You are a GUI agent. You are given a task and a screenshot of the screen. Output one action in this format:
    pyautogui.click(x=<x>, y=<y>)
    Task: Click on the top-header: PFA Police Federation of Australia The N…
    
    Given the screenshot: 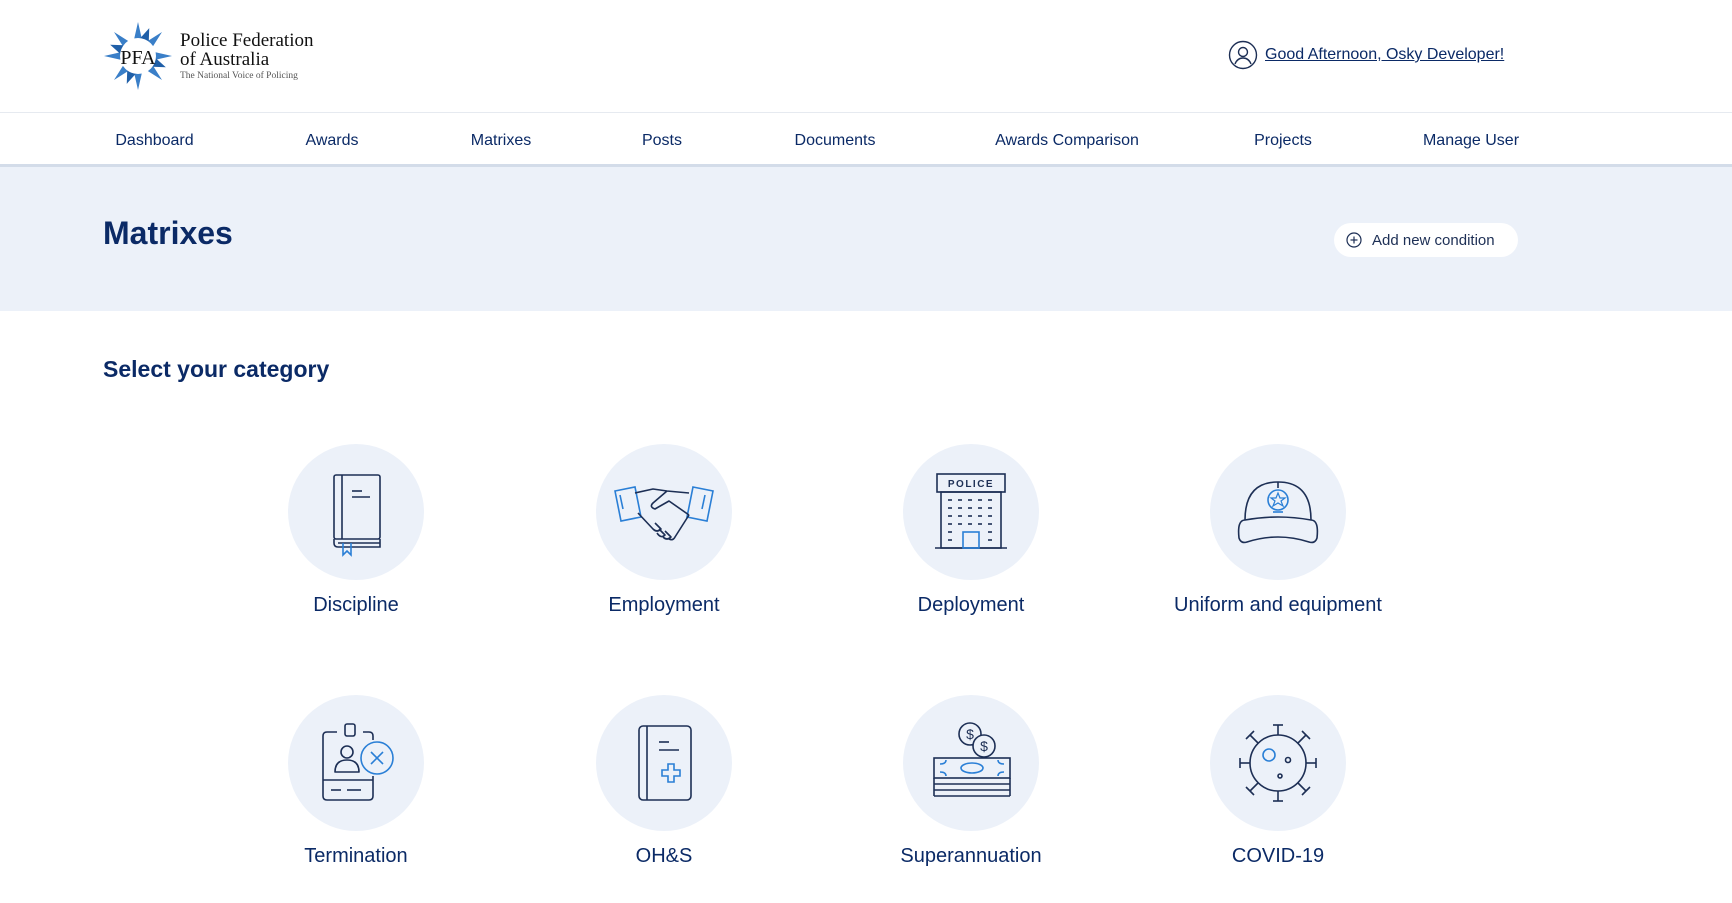 What is the action you would take?
    pyautogui.click(x=866, y=56)
    